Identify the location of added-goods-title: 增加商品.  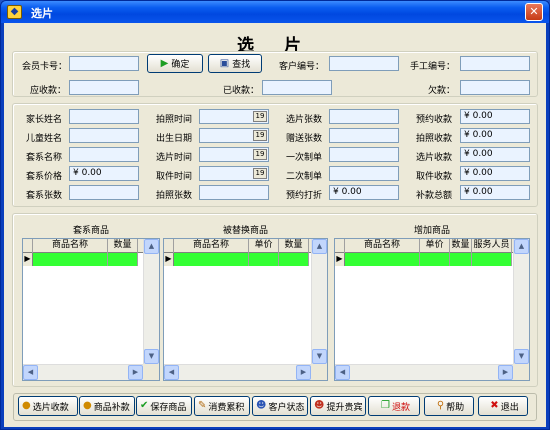
(431, 231).